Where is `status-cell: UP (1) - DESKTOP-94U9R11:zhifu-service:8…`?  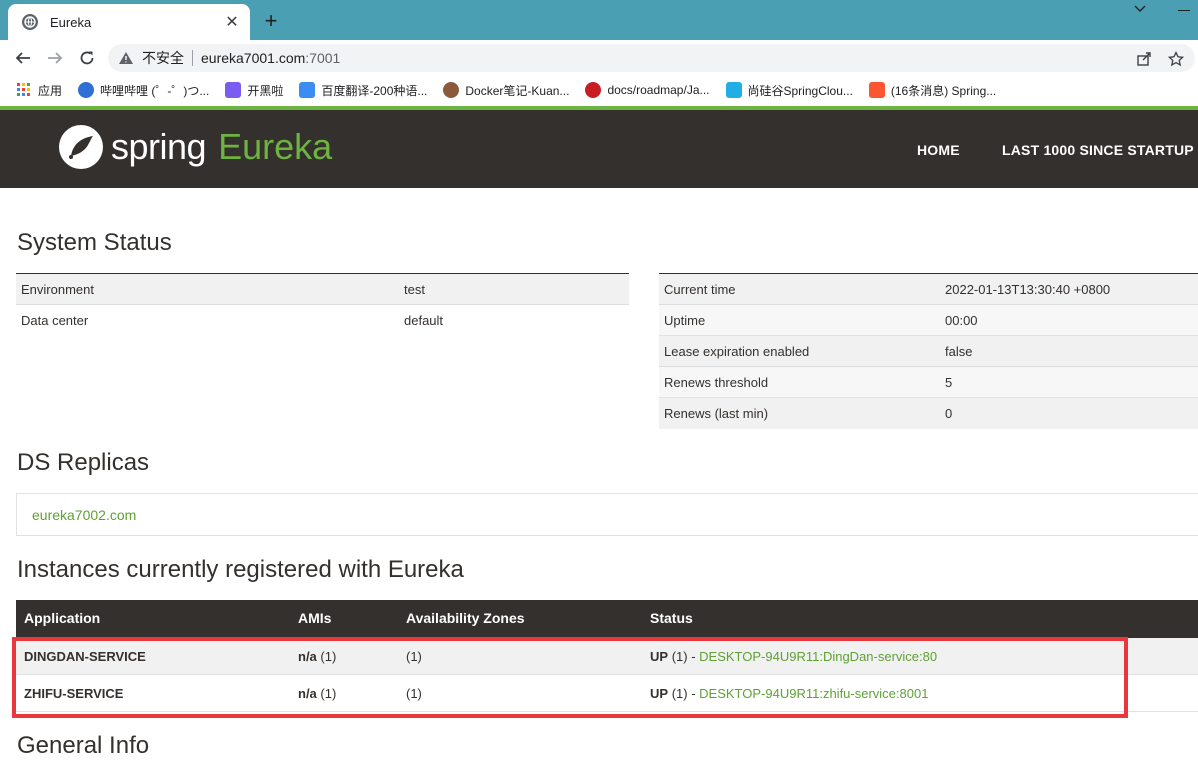 status-cell: UP (1) - DESKTOP-94U9R11:zhifu-service:8… is located at coordinates (789, 693).